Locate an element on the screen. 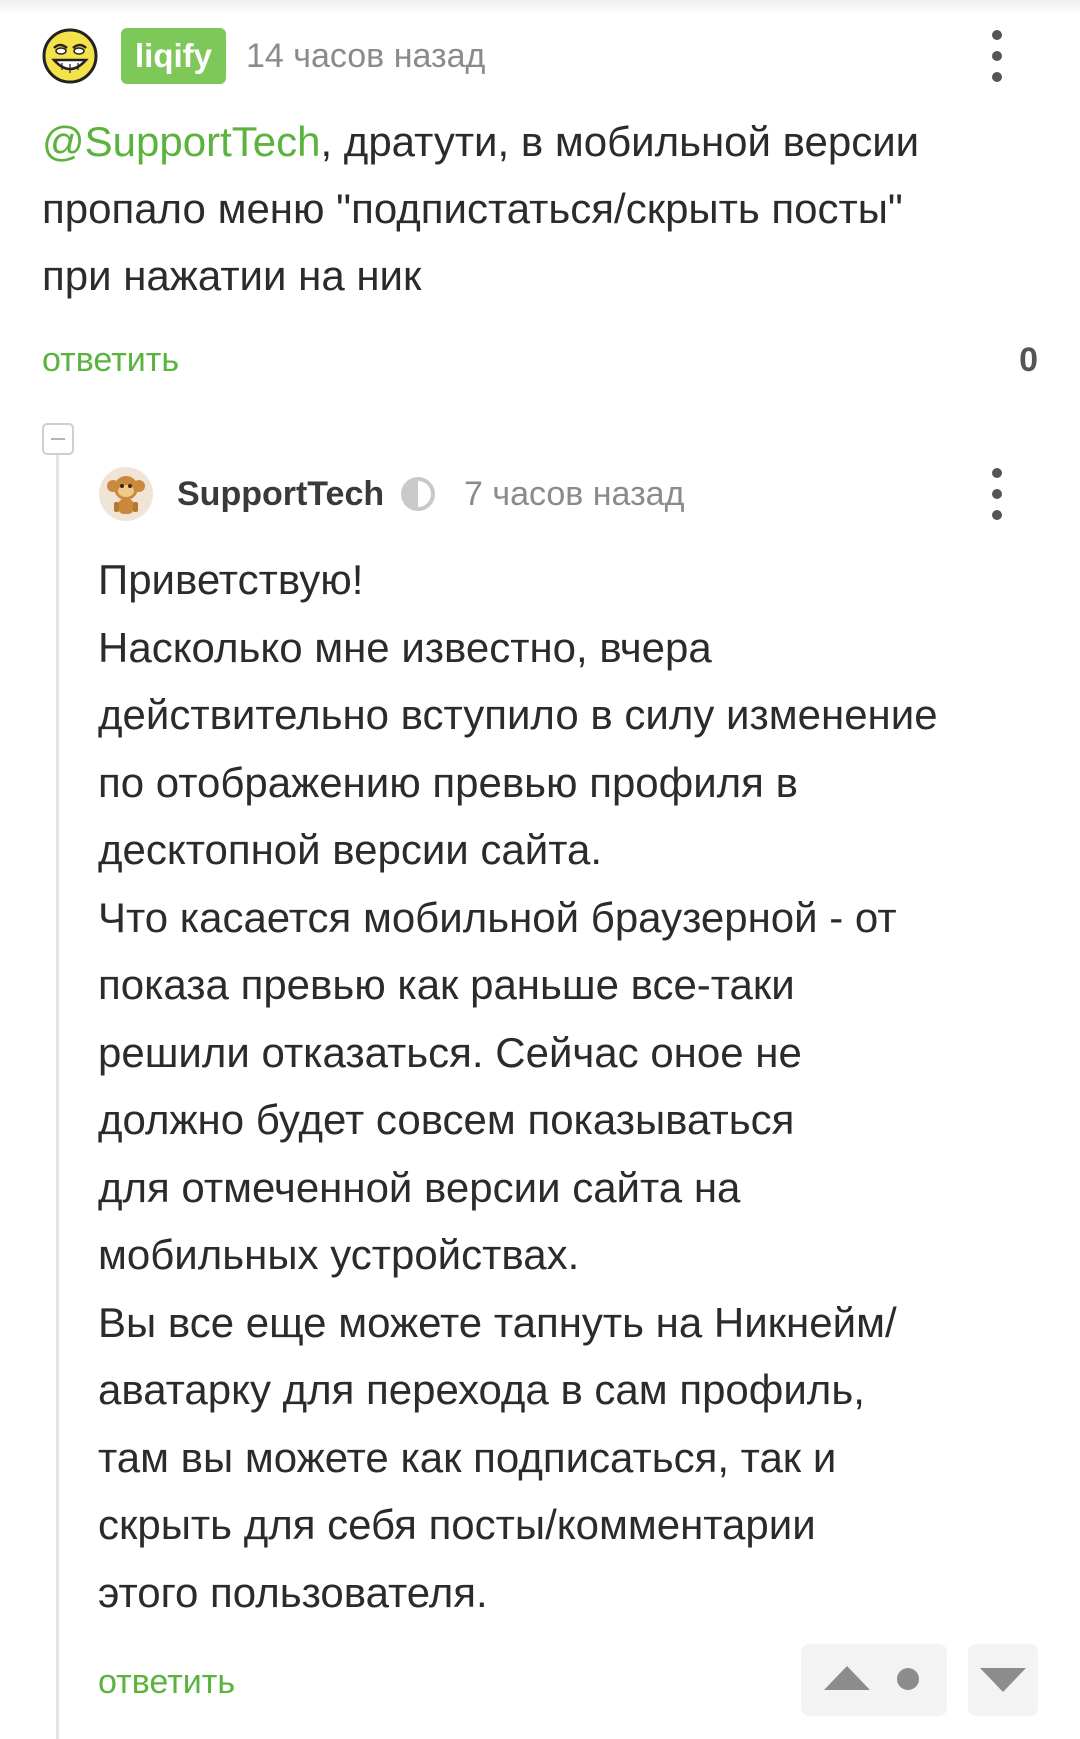  reply-comment-header: SupportTech 7 часов назад is located at coordinates (573, 494).